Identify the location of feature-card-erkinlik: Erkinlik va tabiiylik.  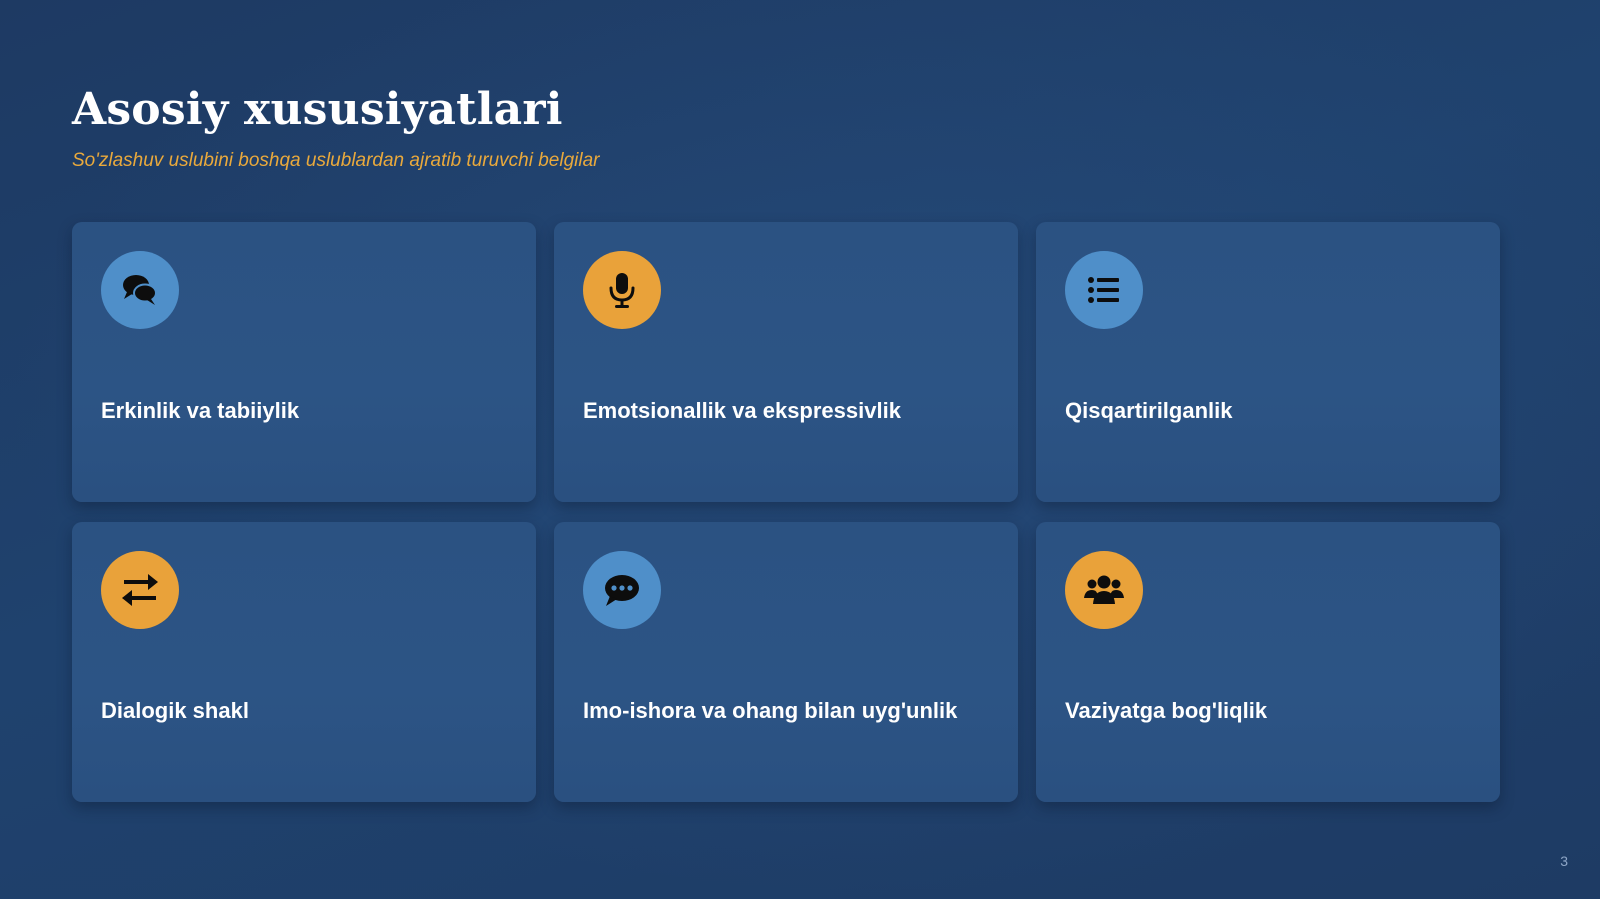
(304, 362).